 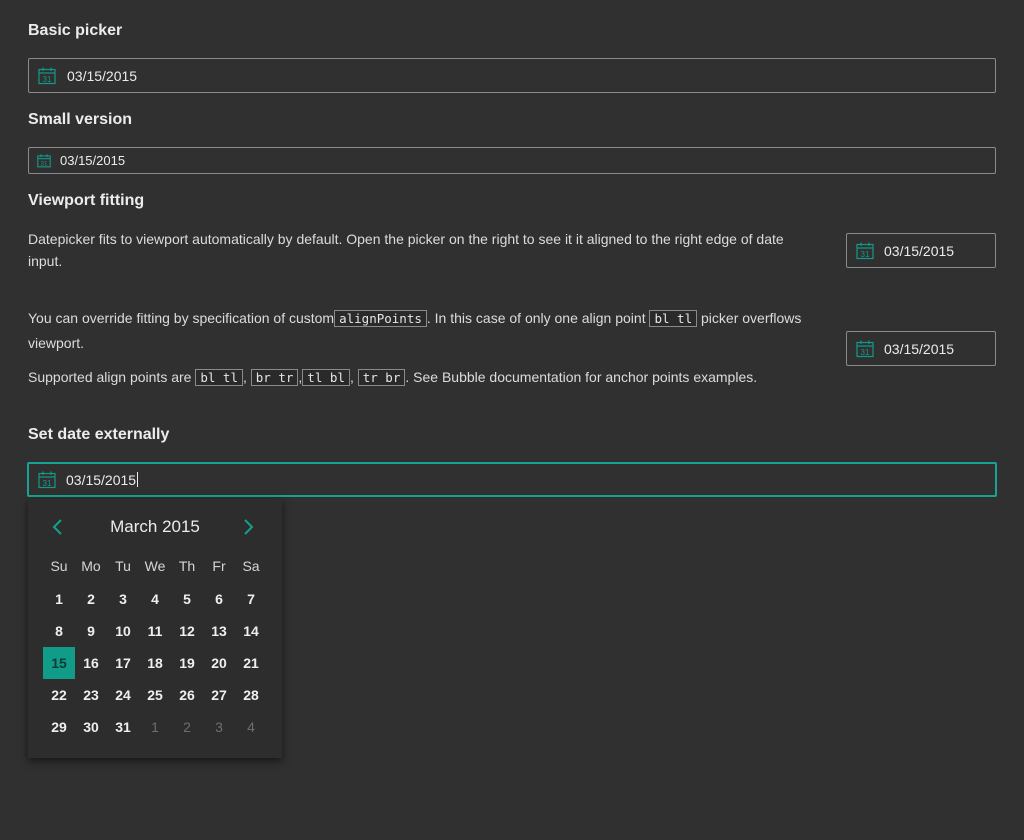 I want to click on text-segment: . In this case of only one align point, so click(x=538, y=318).